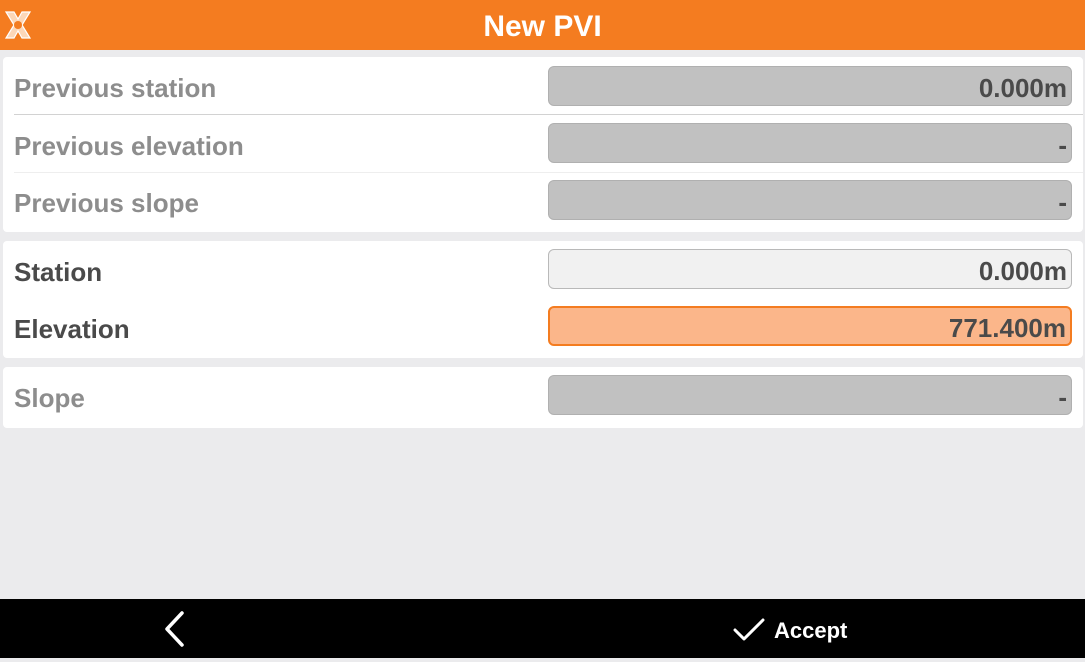  I want to click on elevation-input: 771.400m, so click(810, 326).